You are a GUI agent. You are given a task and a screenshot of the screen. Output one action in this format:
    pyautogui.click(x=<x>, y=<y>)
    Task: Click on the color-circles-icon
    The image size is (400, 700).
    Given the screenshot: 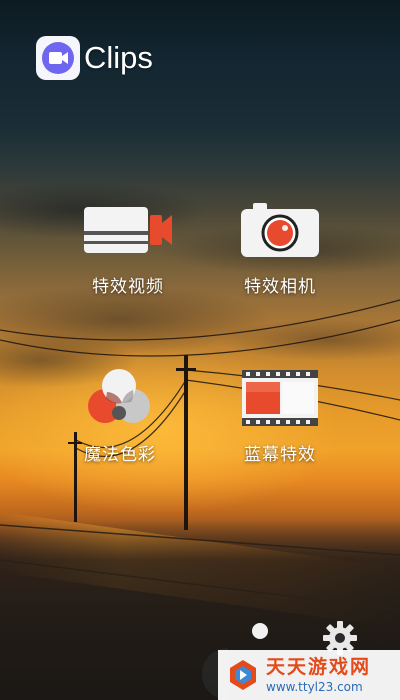 What is the action you would take?
    pyautogui.click(x=120, y=398)
    